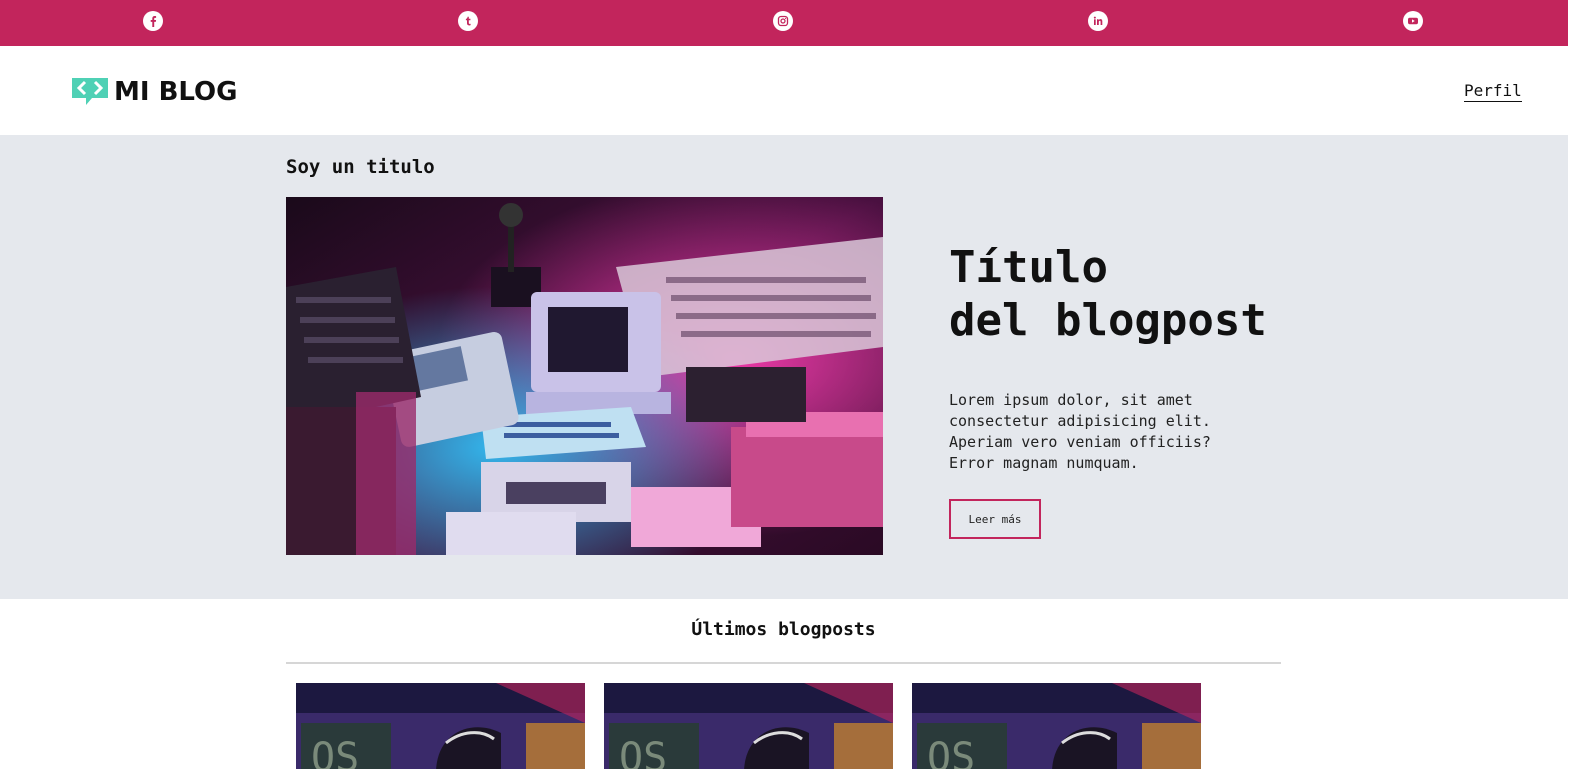 The height and width of the screenshot is (769, 1576). Describe the element at coordinates (783, 629) in the screenshot. I see `latest-posts-heading: Últimos blogposts` at that location.